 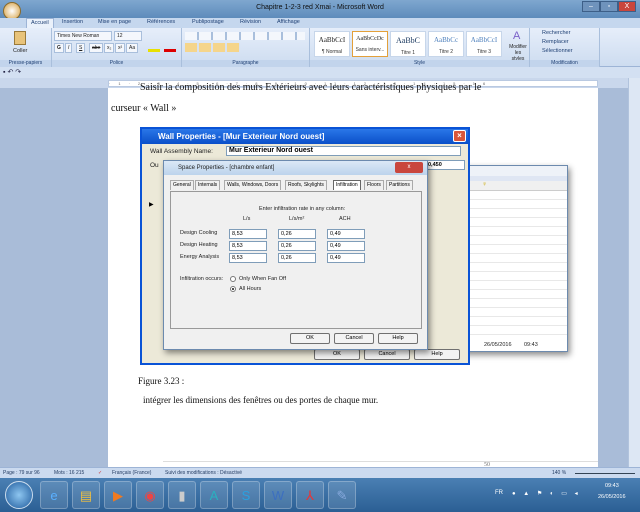 I want to click on clipboard-label: Presse-papiers, so click(x=25, y=63).